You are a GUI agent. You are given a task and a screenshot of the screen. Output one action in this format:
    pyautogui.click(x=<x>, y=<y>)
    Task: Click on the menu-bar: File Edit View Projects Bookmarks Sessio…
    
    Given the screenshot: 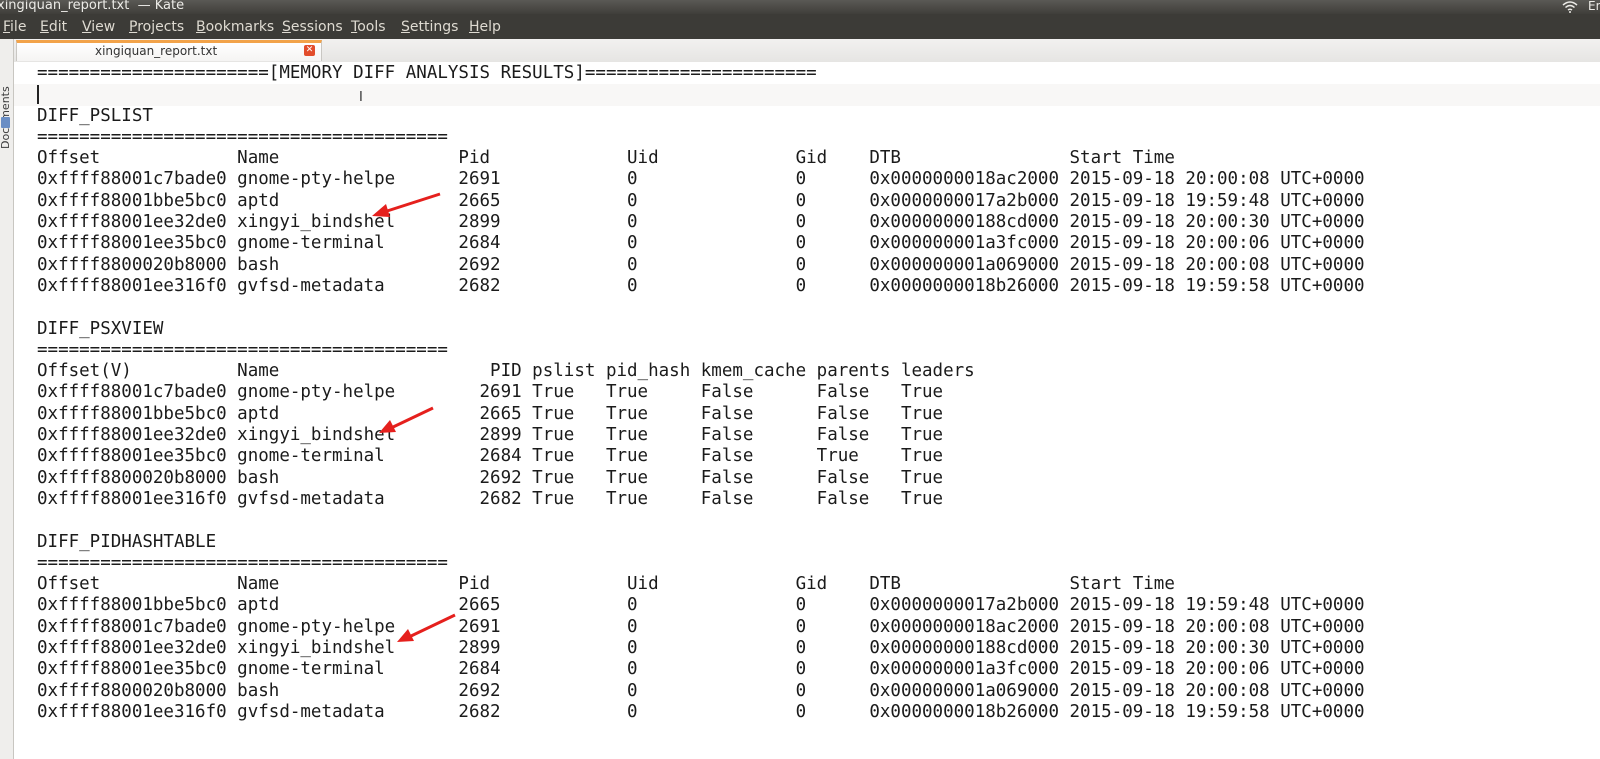 What is the action you would take?
    pyautogui.click(x=800, y=26)
    